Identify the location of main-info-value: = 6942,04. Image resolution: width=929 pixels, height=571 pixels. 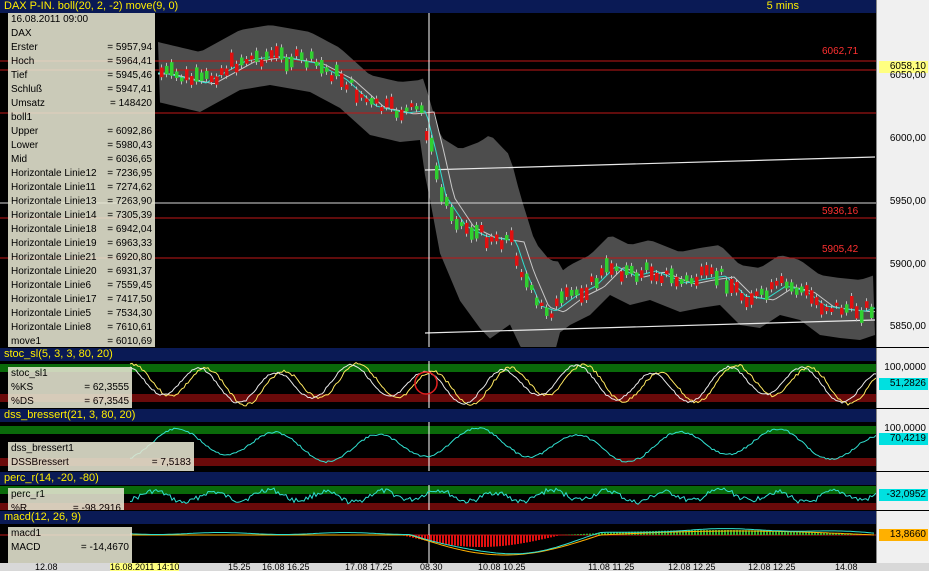
(129, 229).